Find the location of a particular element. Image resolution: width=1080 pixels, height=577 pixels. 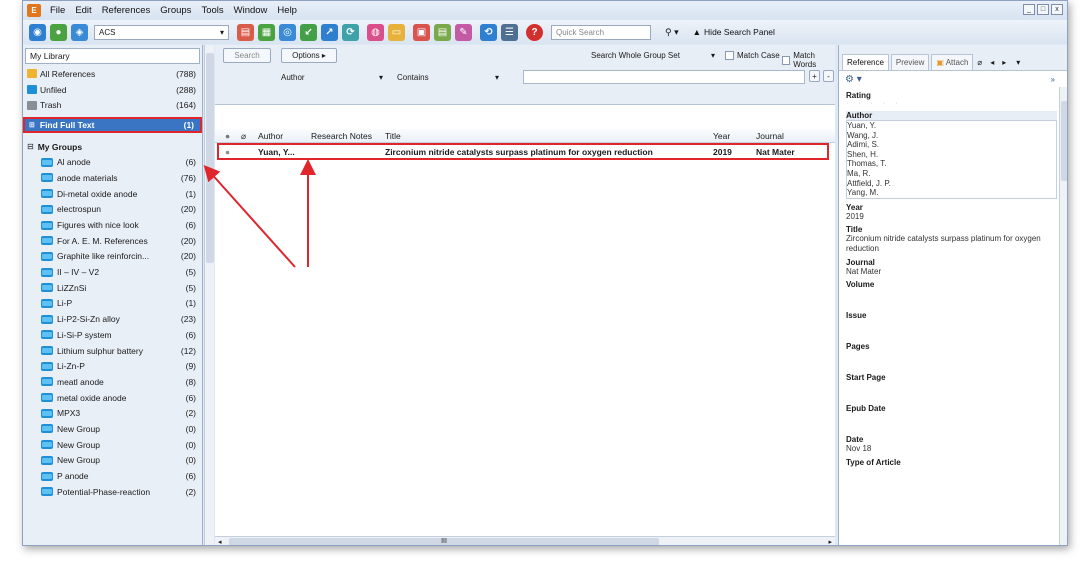

group-item: Lithium sulphur battery (12) is located at coordinates (112, 351).